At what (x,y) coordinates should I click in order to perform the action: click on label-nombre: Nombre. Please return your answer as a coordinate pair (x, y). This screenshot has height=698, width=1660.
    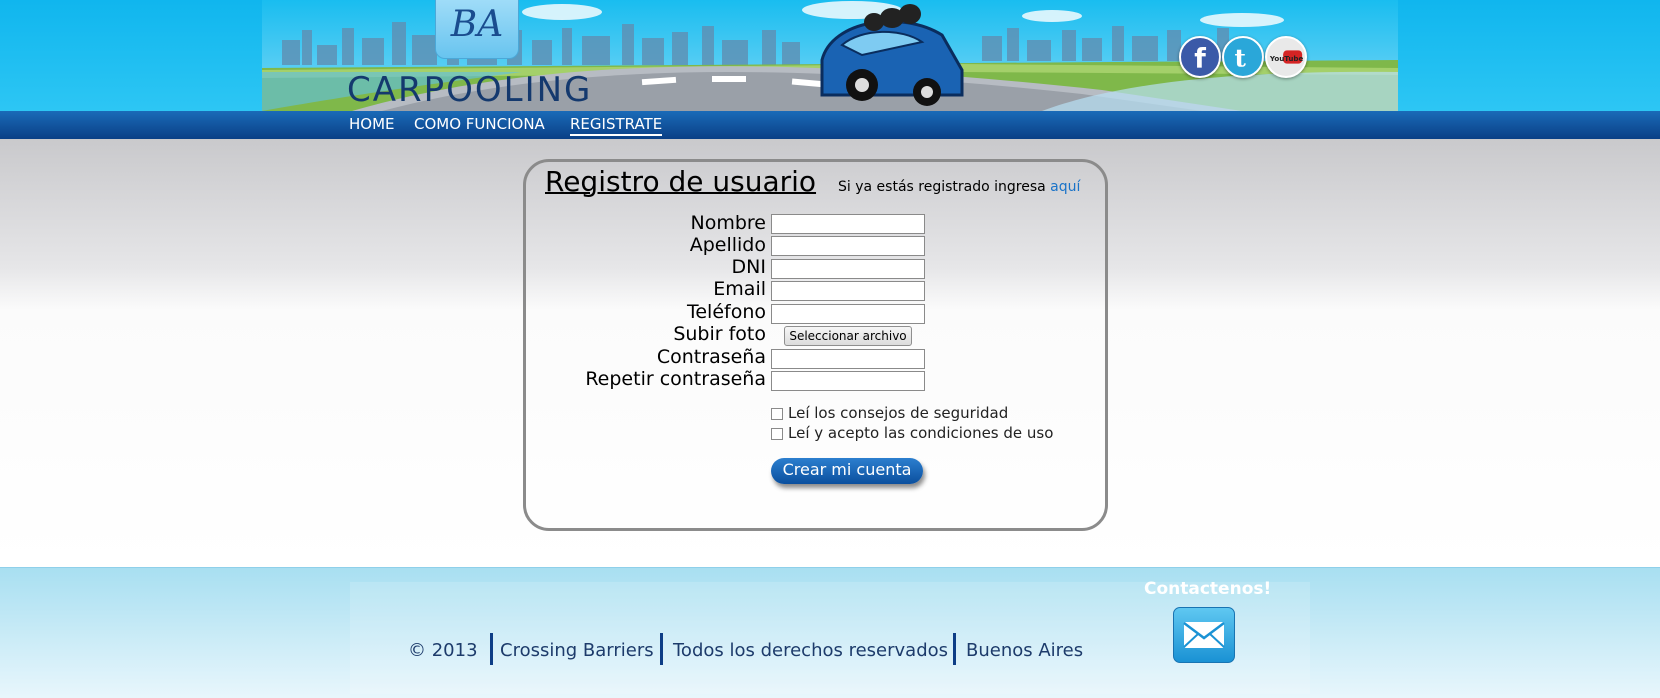
    Looking at the image, I should click on (728, 223).